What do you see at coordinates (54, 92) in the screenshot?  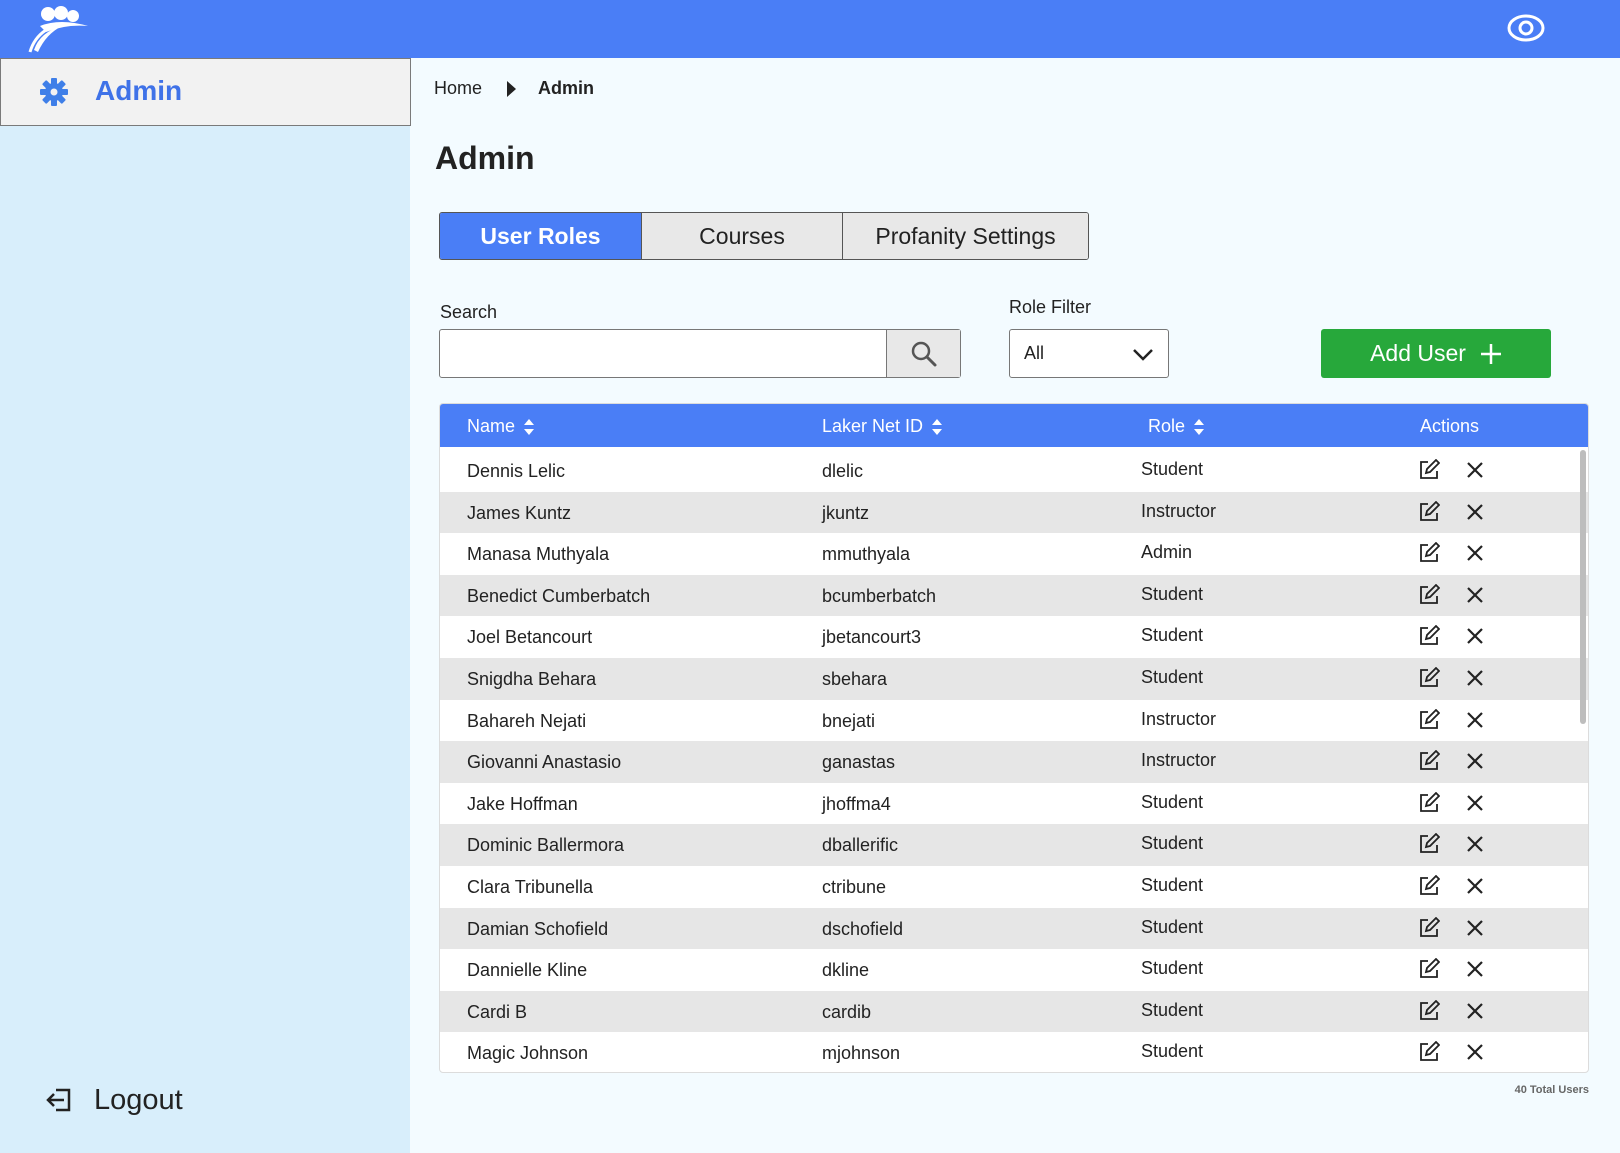 I see `gear-icon` at bounding box center [54, 92].